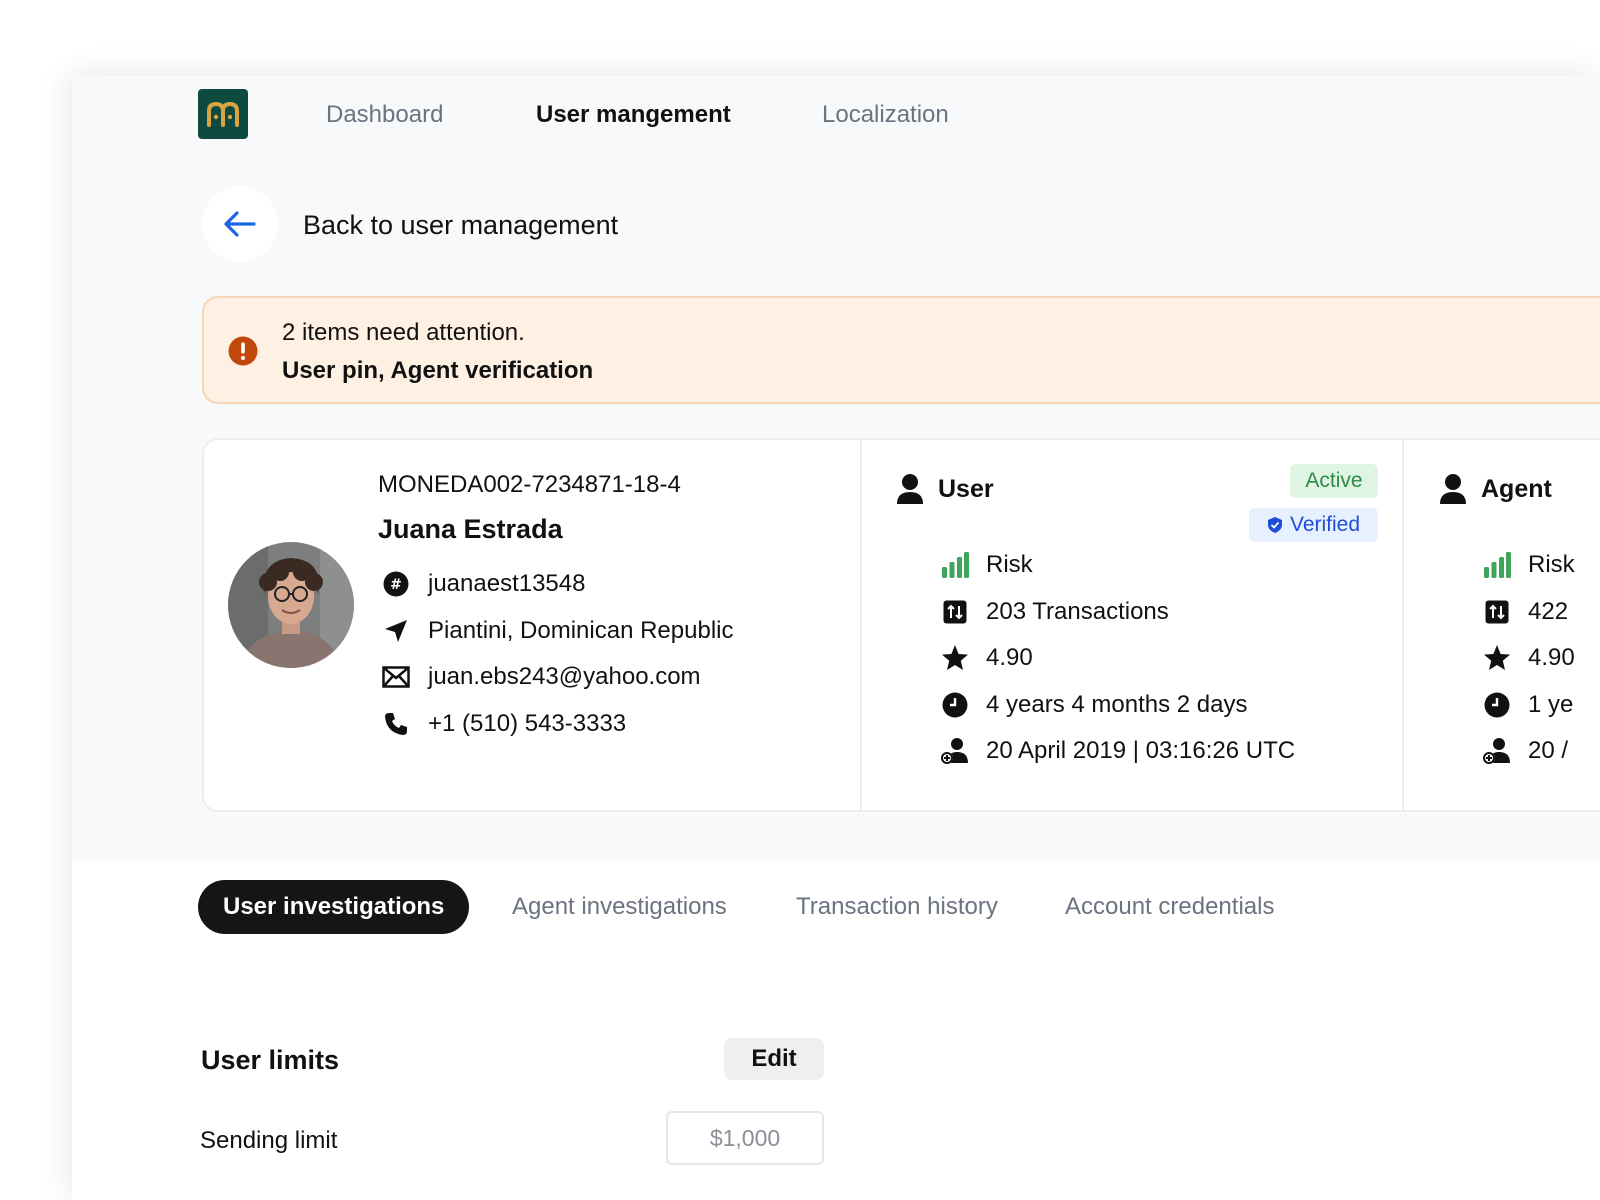 The height and width of the screenshot is (1200, 1600). Describe the element at coordinates (396, 724) in the screenshot. I see `phone-icon` at that location.